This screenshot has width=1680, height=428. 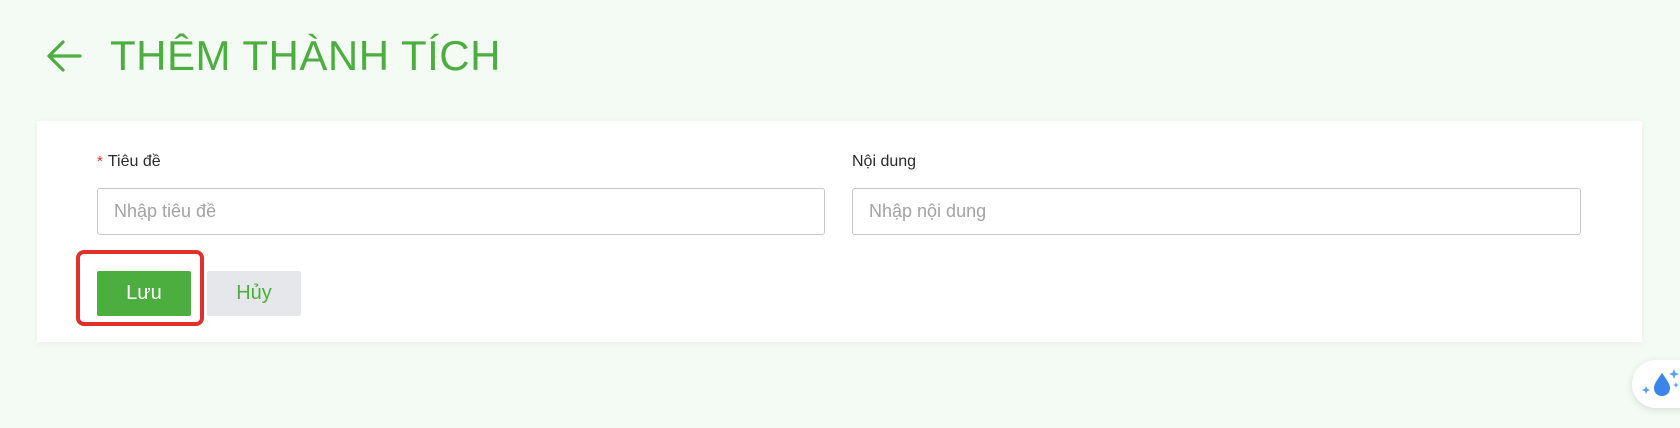 What do you see at coordinates (884, 161) in the screenshot?
I see `content-label-text: Nội dung` at bounding box center [884, 161].